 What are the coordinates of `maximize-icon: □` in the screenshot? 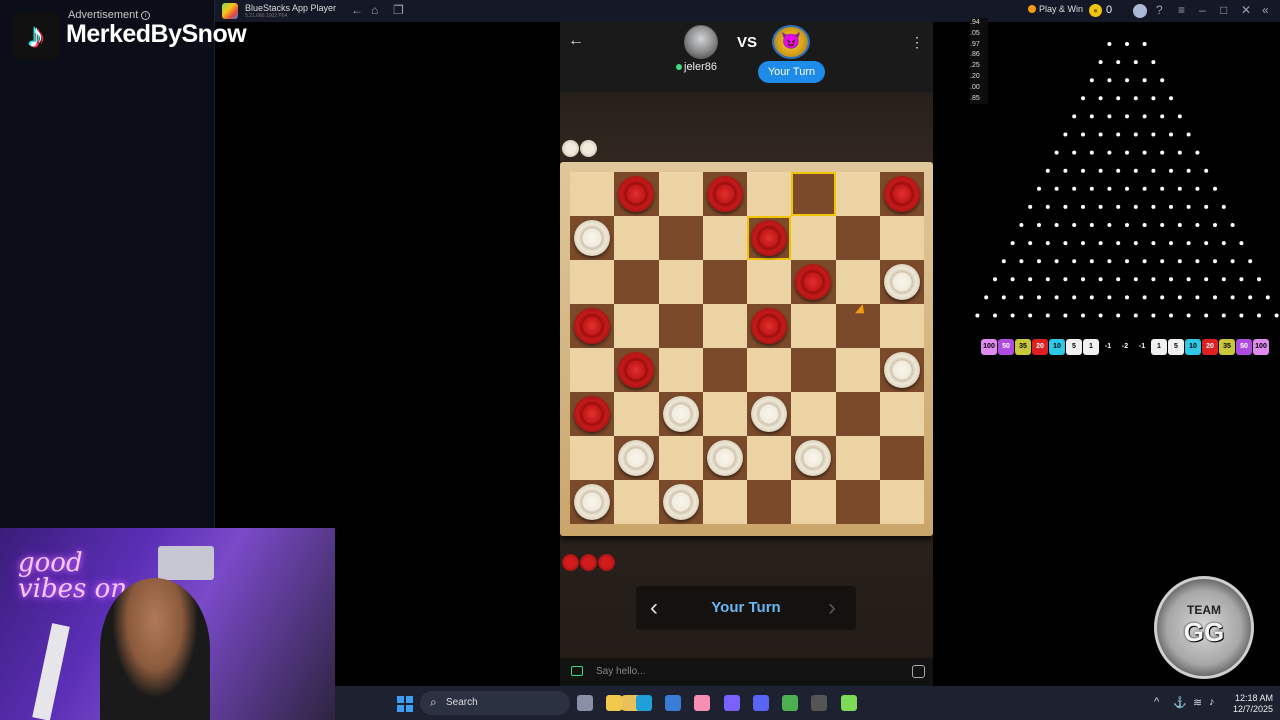 It's located at (1223, 10).